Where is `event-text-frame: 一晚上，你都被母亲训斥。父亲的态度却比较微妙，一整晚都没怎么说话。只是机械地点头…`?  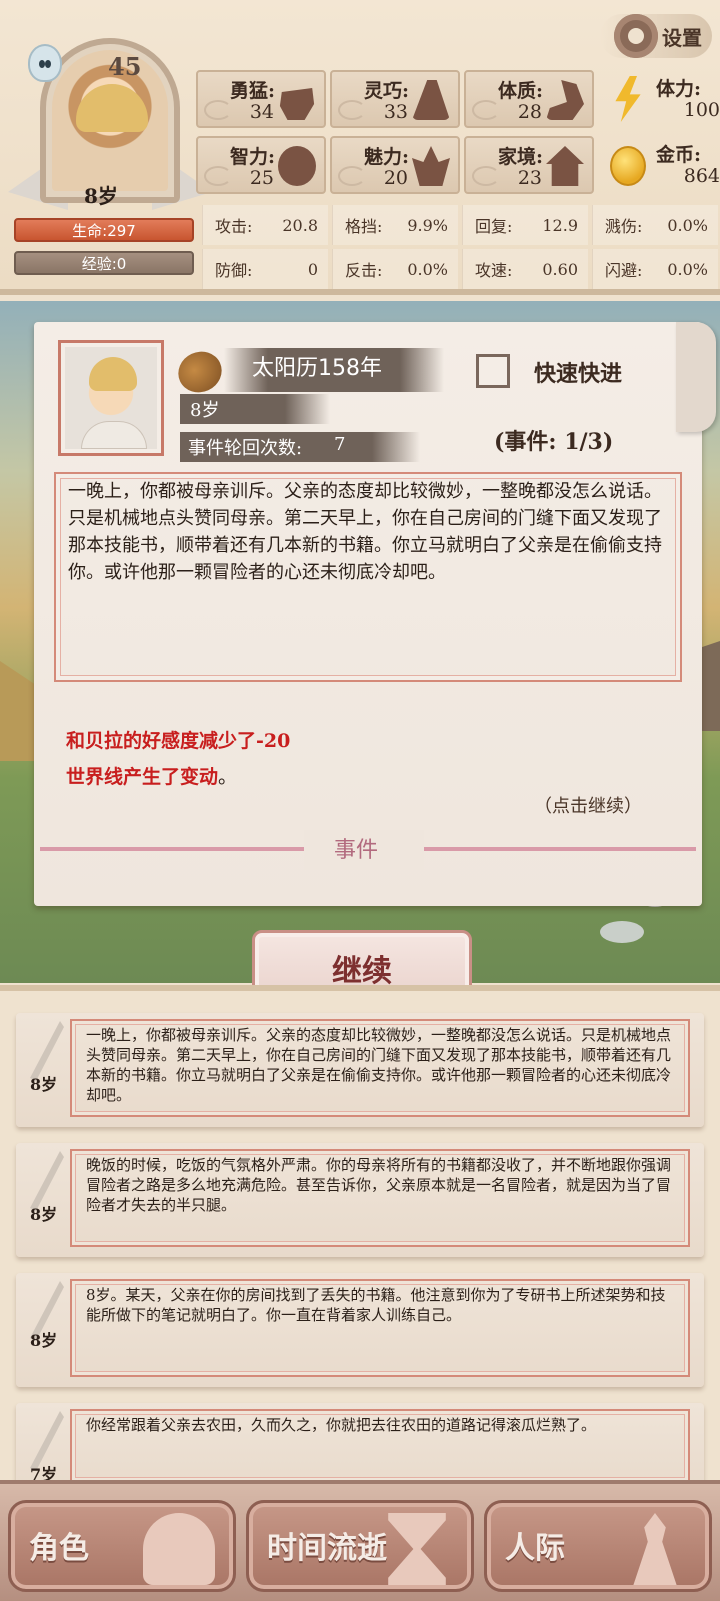 event-text-frame: 一晚上，你都被母亲训斥。父亲的态度却比较微妙，一整晚都没怎么说话。只是机械地点头… is located at coordinates (368, 577).